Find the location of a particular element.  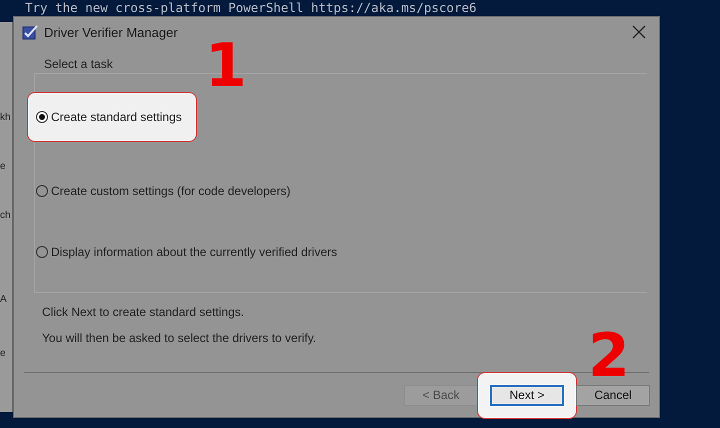

option-label: Display information about the currently verified drivers is located at coordinates (194, 251).